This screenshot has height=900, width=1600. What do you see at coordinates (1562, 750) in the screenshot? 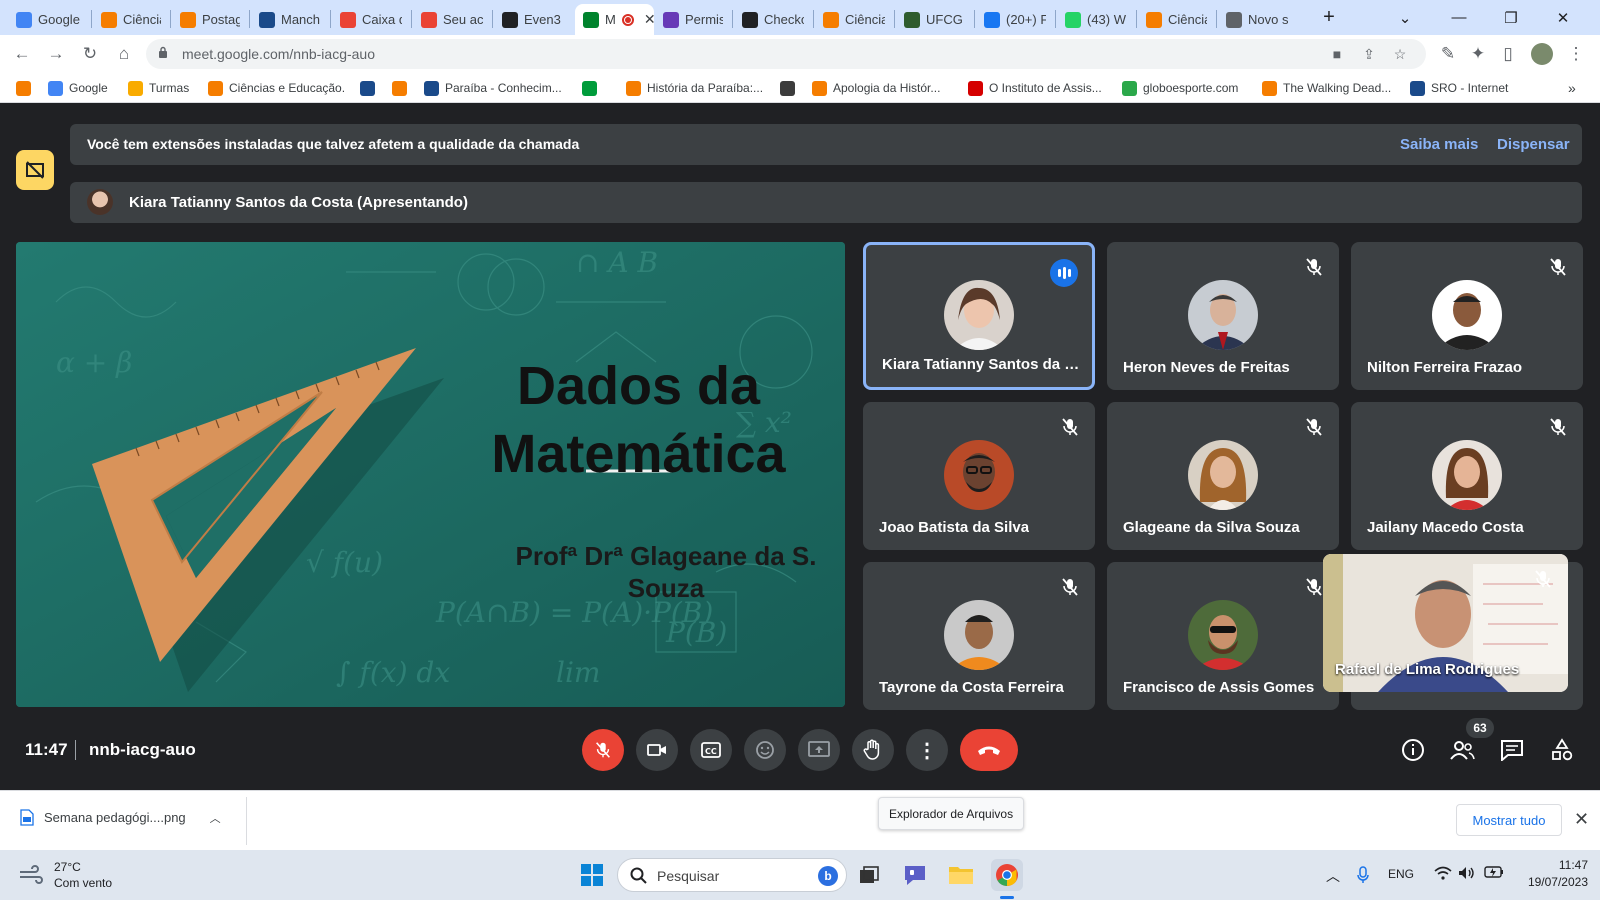
I see `activities-button` at bounding box center [1562, 750].